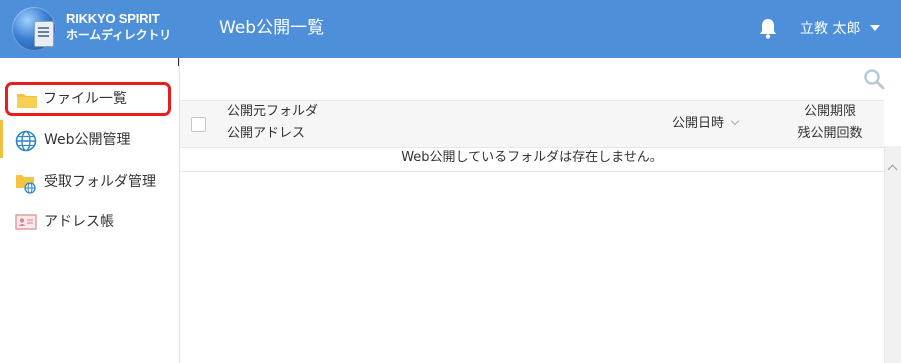 This screenshot has height=363, width=901. Describe the element at coordinates (892, 254) in the screenshot. I see `vertical-scrollbar` at that location.